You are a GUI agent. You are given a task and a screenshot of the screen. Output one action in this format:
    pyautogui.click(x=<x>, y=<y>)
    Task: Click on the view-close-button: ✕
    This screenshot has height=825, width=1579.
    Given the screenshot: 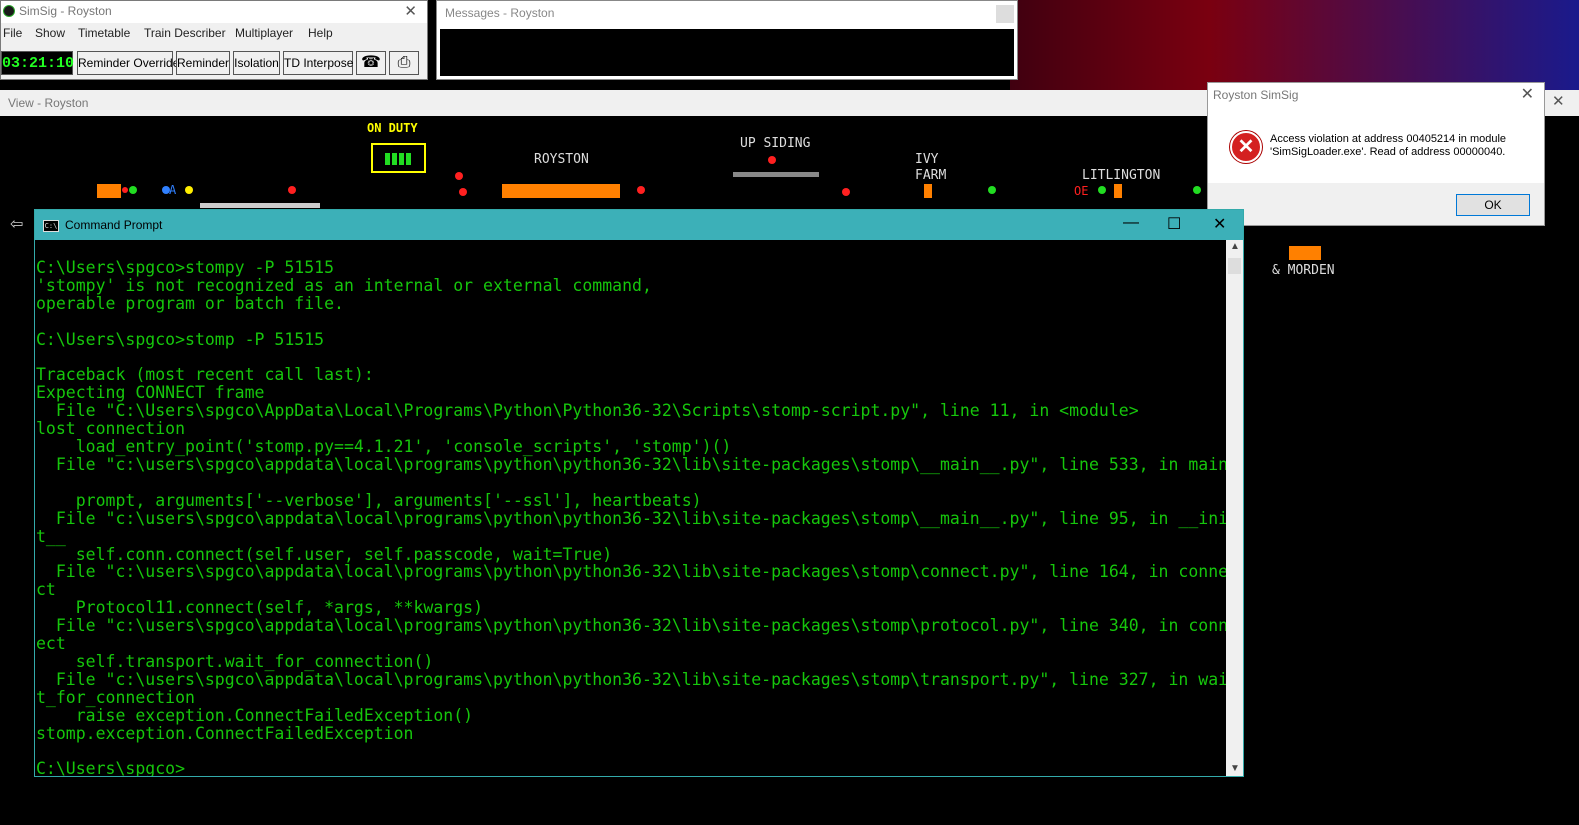 What is the action you would take?
    pyautogui.click(x=1558, y=101)
    